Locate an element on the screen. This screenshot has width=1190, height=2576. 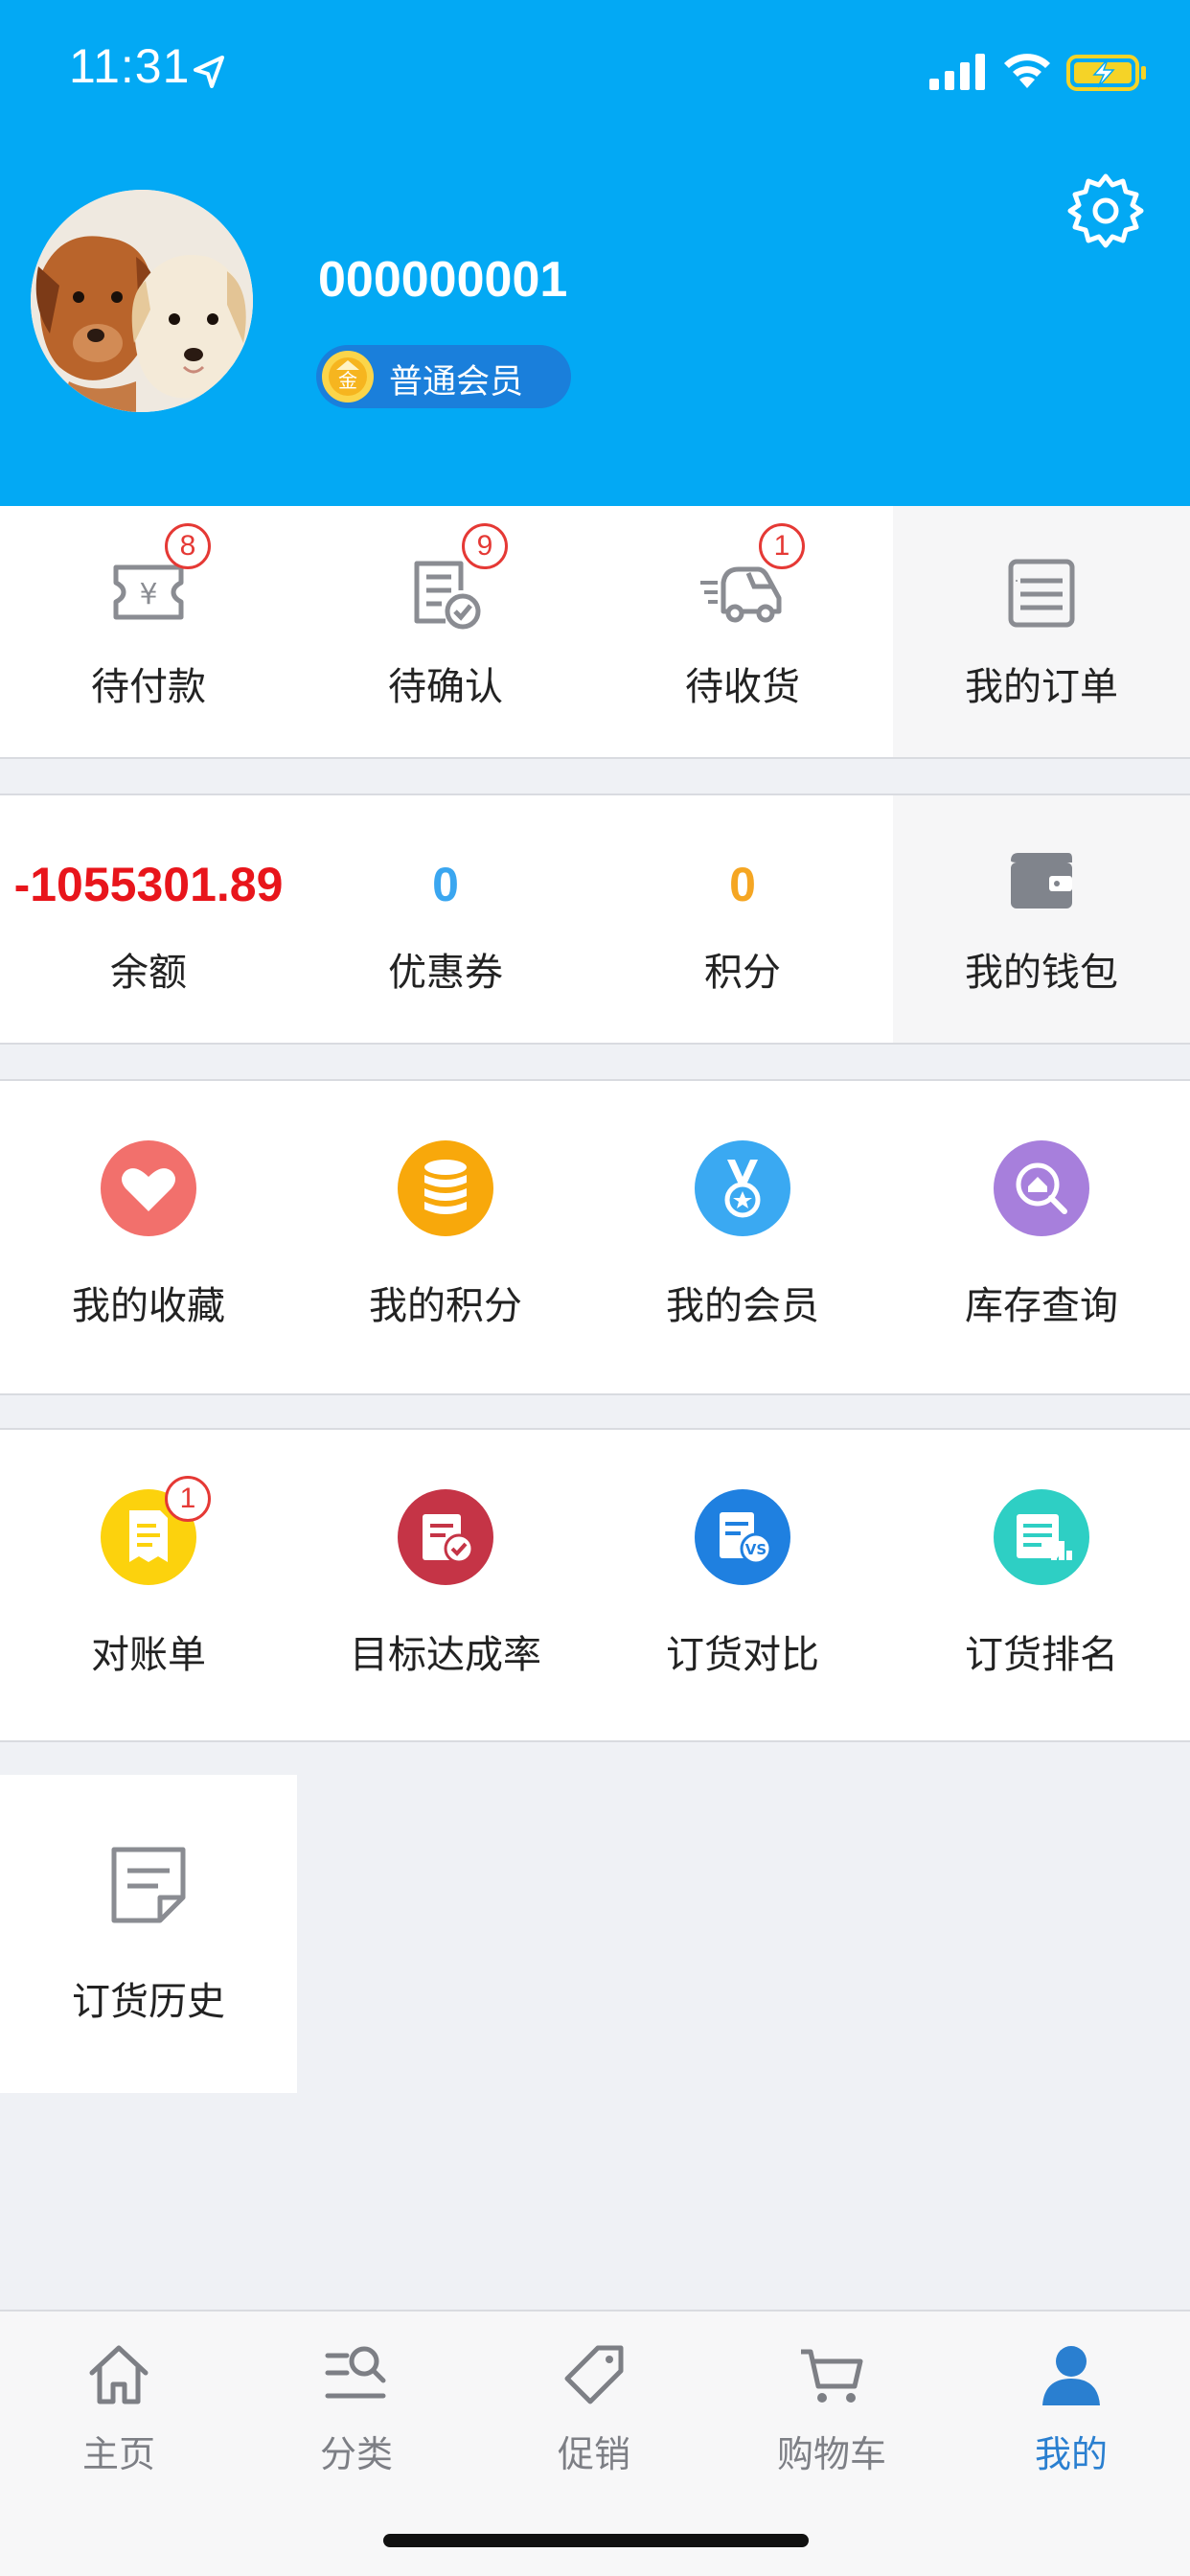
target-check-icon is located at coordinates (445, 1537).